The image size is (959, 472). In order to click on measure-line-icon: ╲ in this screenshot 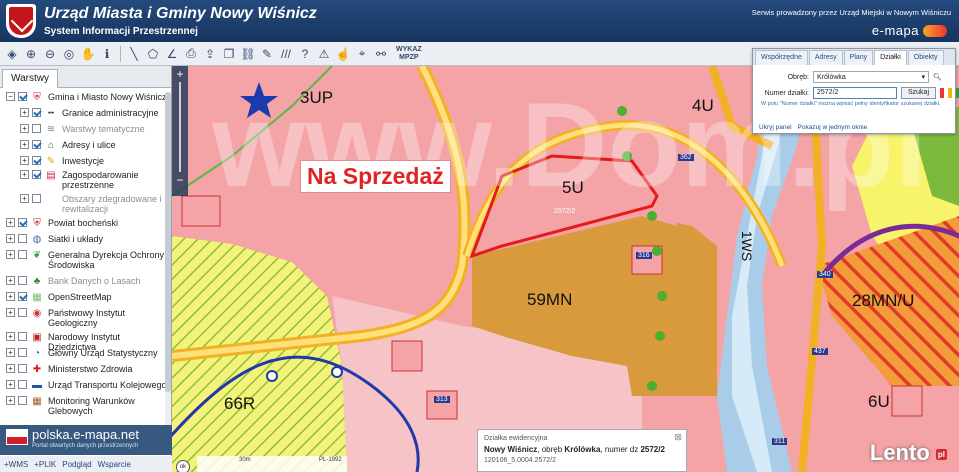, I will do `click(134, 54)`.